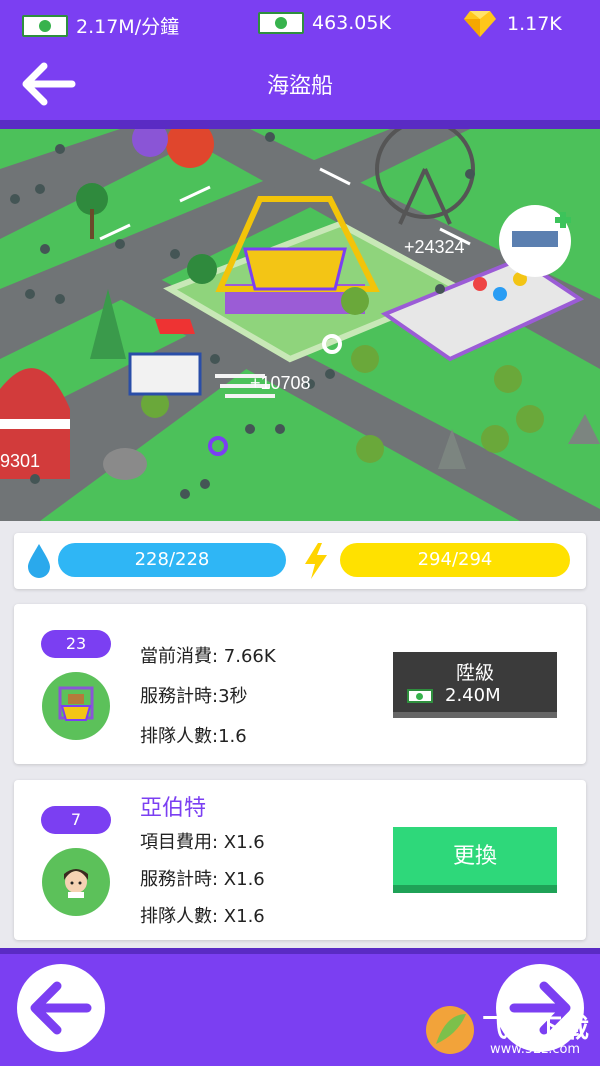 This screenshot has height=1066, width=600. What do you see at coordinates (280, 383) in the screenshot?
I see `income-popup: +10708` at bounding box center [280, 383].